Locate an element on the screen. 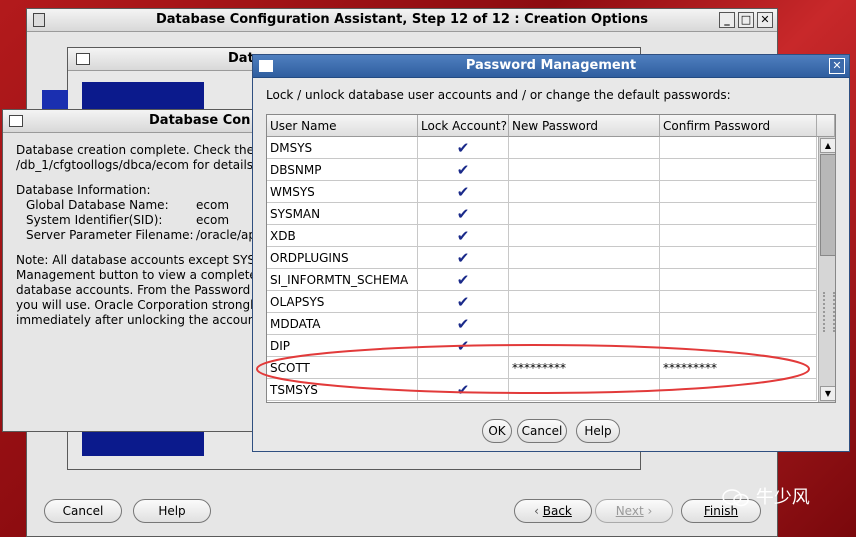 The height and width of the screenshot is (537, 856). password-dialog-title: Password Management is located at coordinates (551, 65).